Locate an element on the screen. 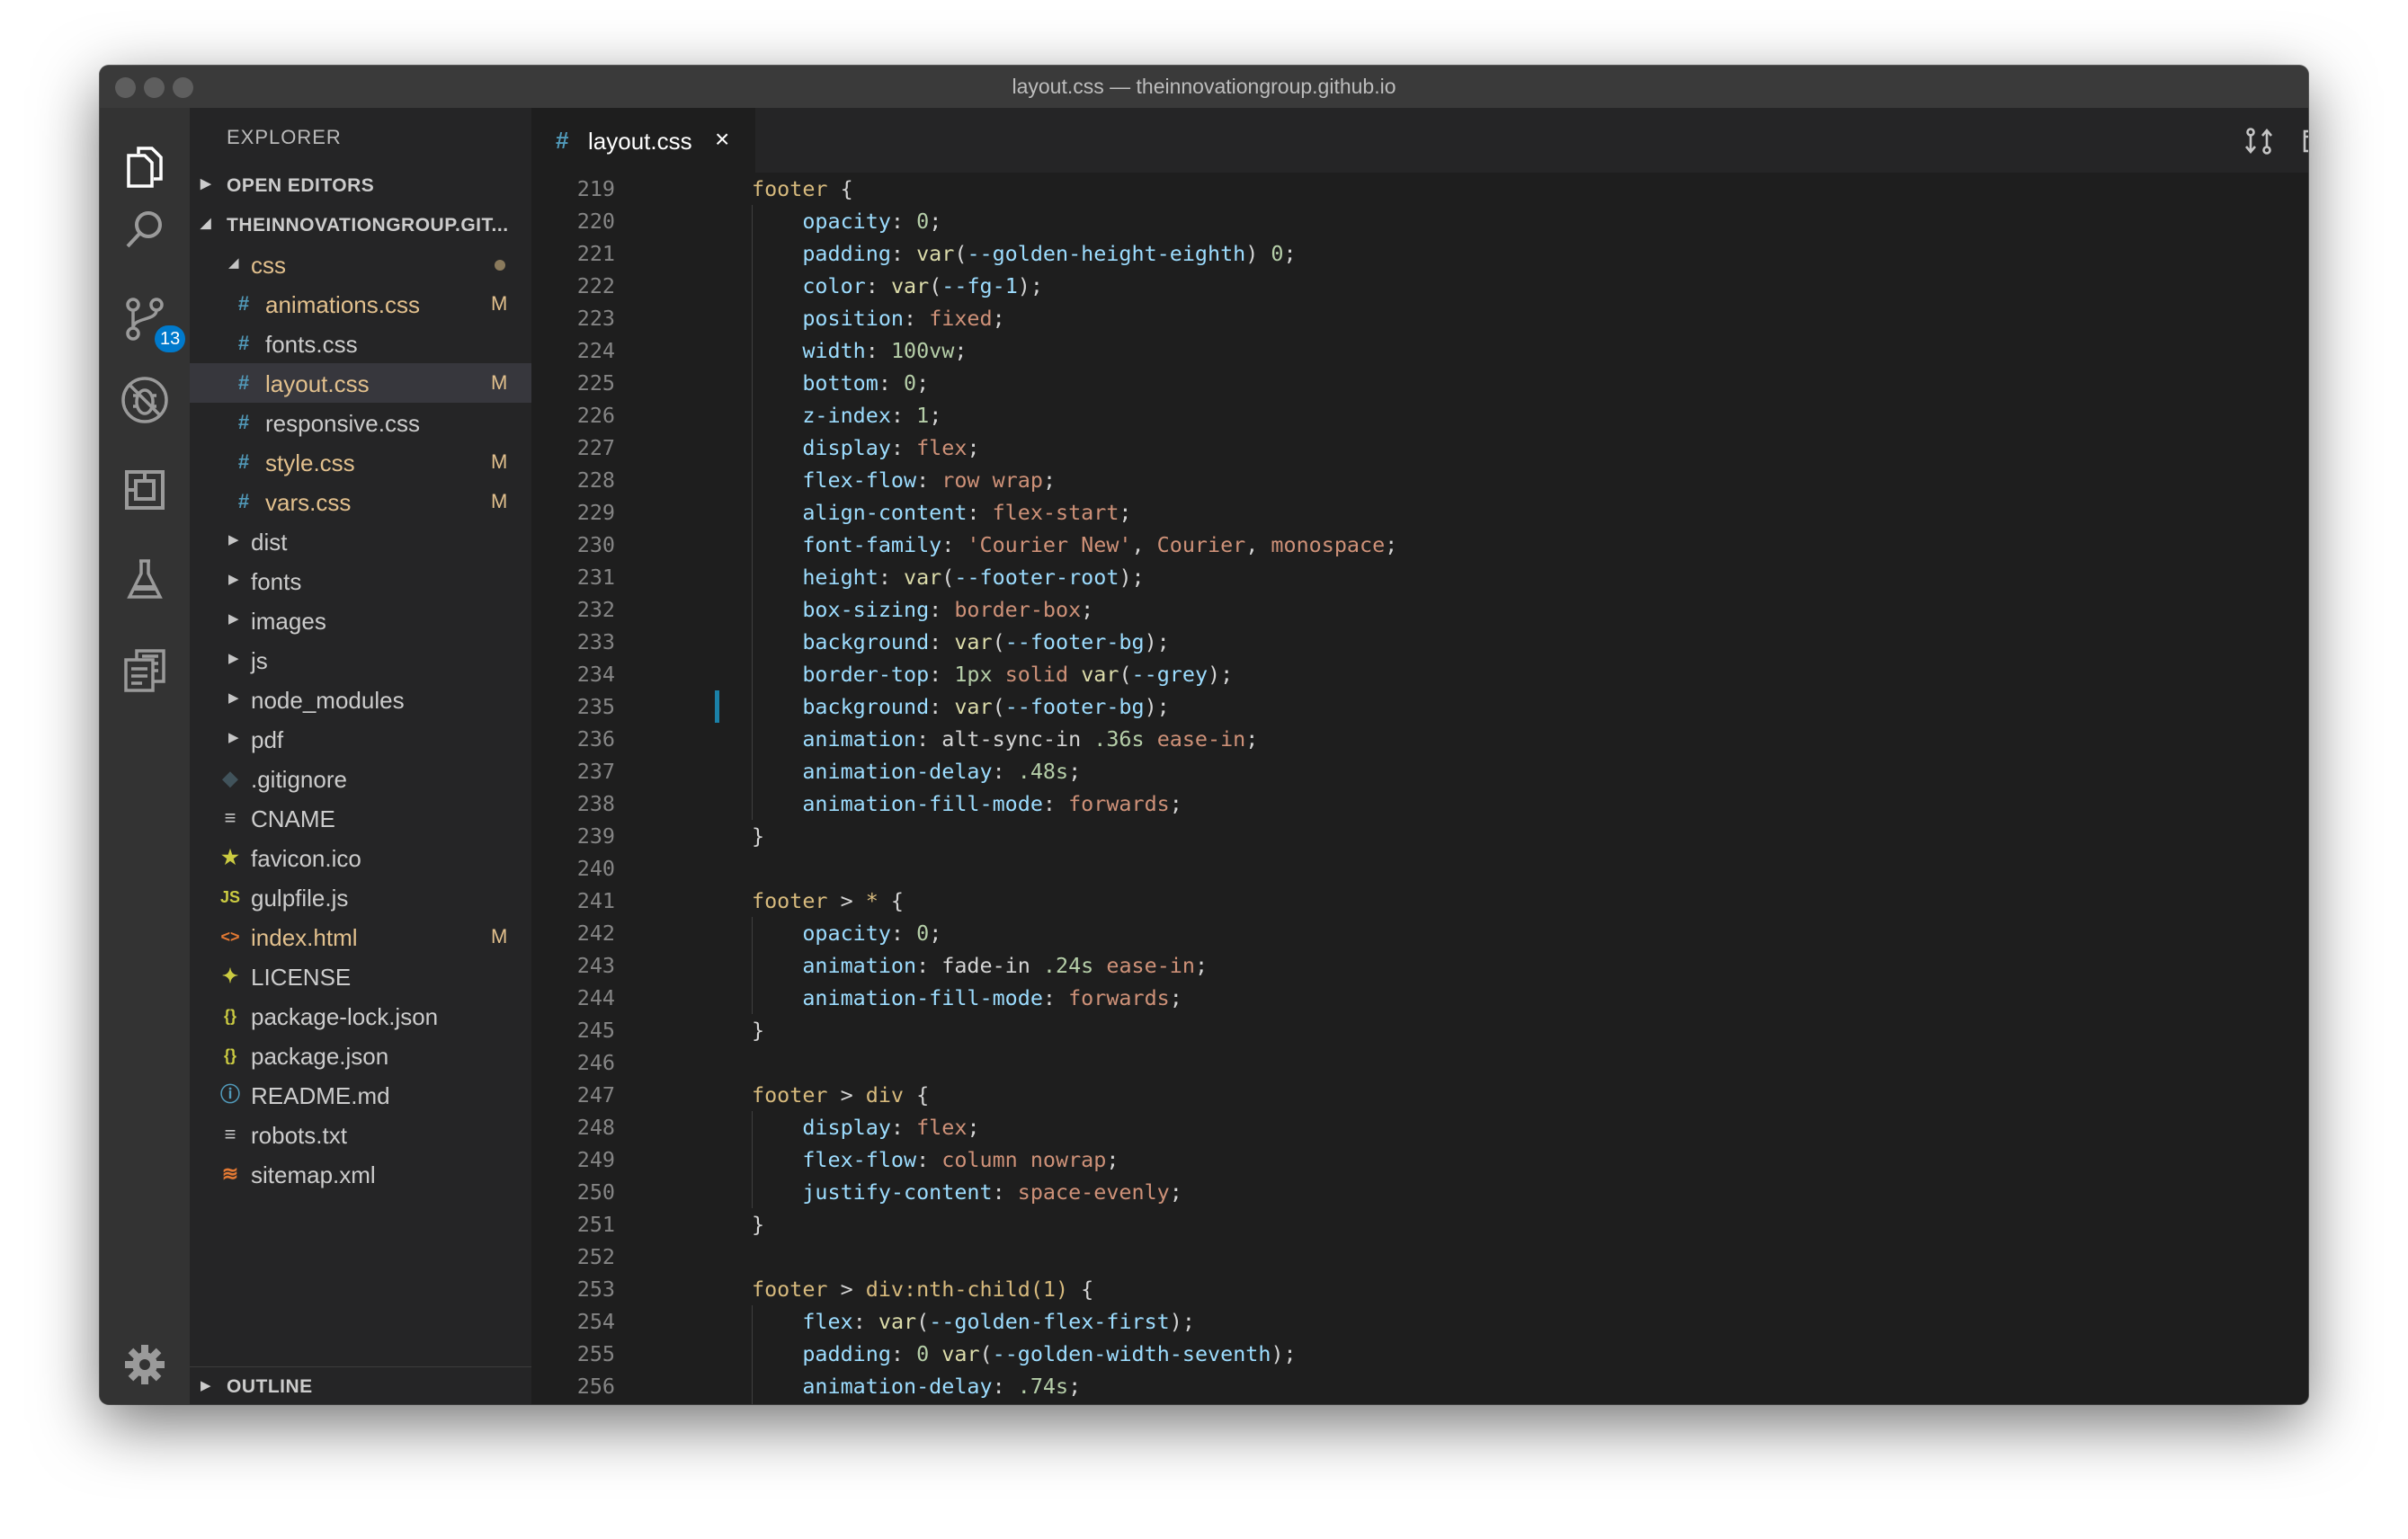 This screenshot has height=1539, width=2408. tree-item-index-html: <> index.html M is located at coordinates (360, 936).